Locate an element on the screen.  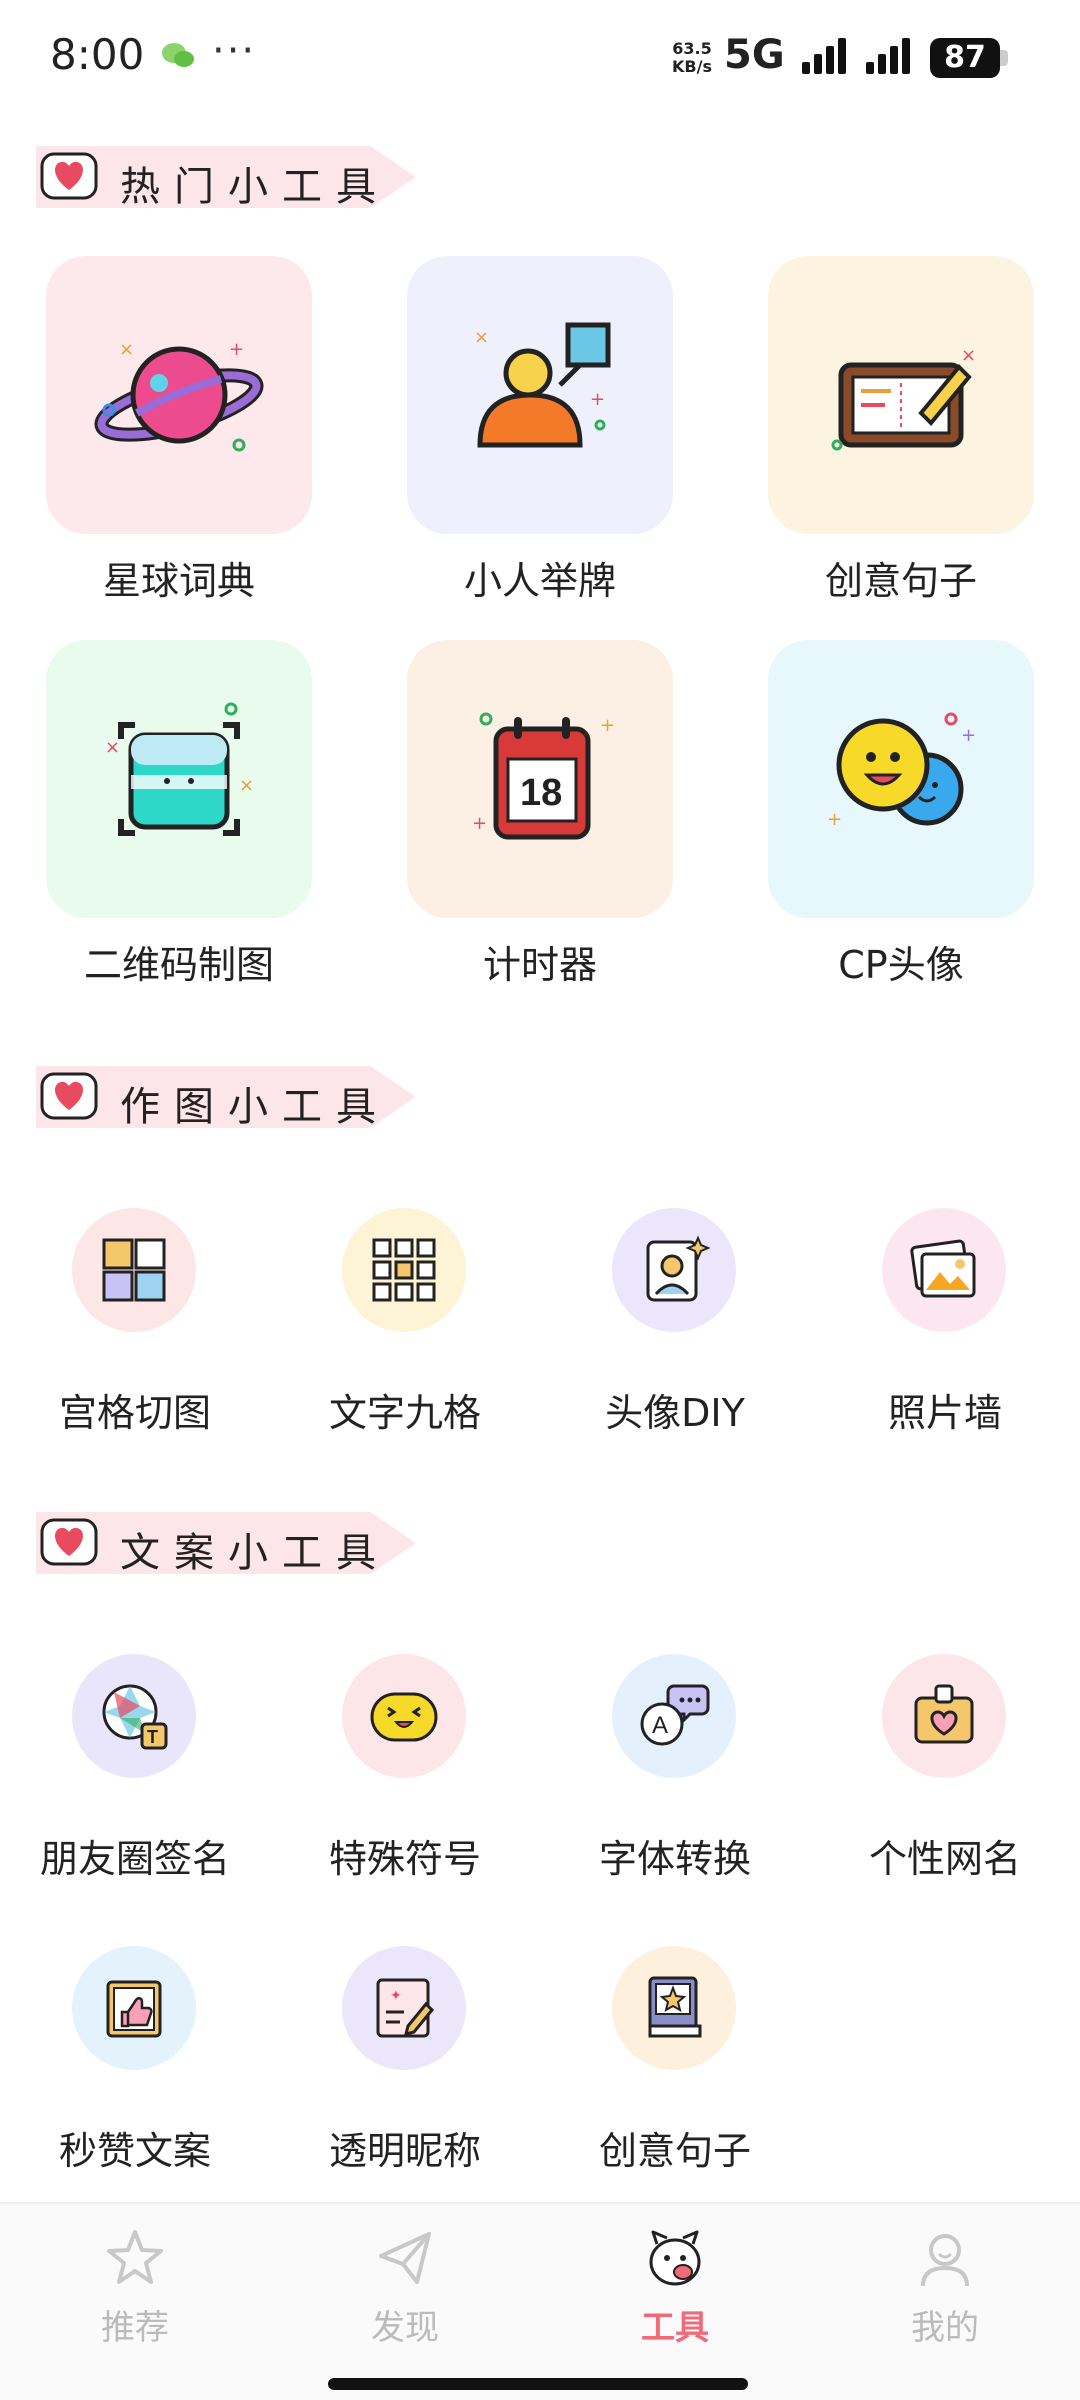
nav-label: 发现 is located at coordinates (405, 2328).